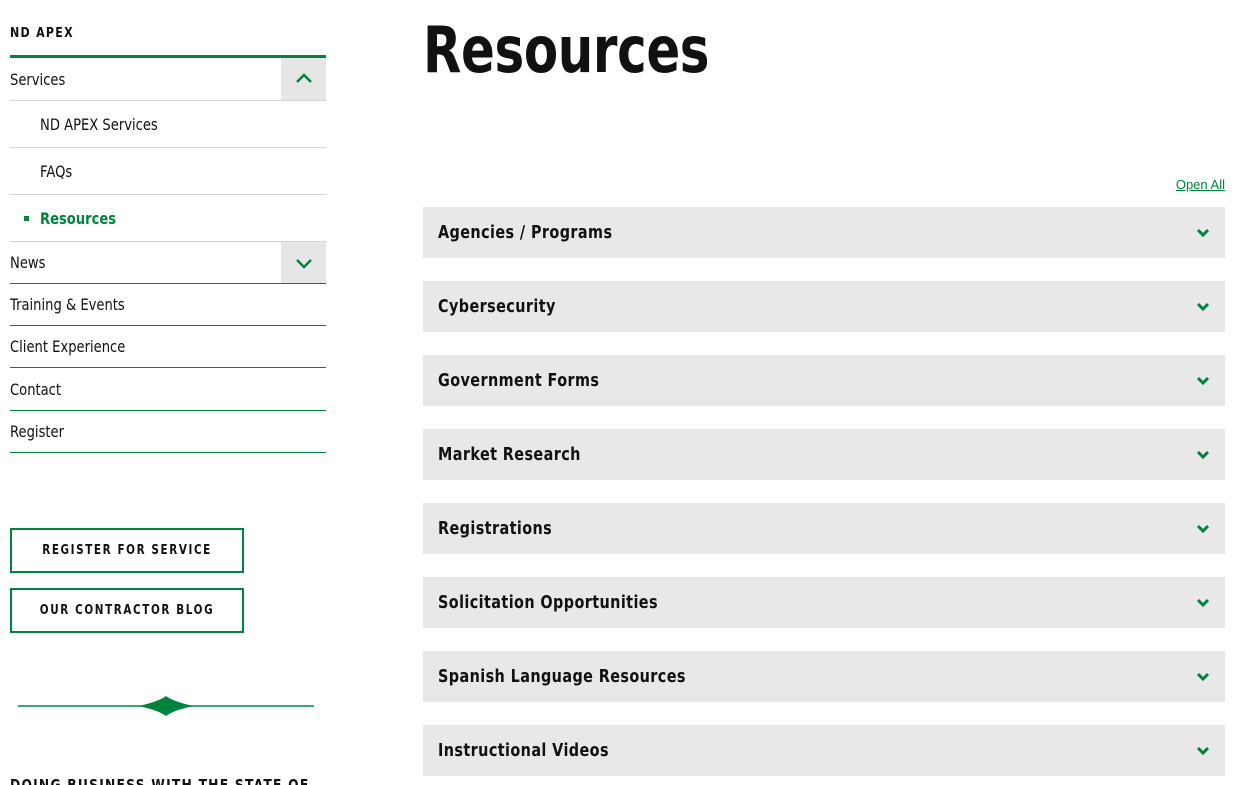 The height and width of the screenshot is (785, 1236). Describe the element at coordinates (166, 706) in the screenshot. I see `decorative-diamond-divider` at that location.